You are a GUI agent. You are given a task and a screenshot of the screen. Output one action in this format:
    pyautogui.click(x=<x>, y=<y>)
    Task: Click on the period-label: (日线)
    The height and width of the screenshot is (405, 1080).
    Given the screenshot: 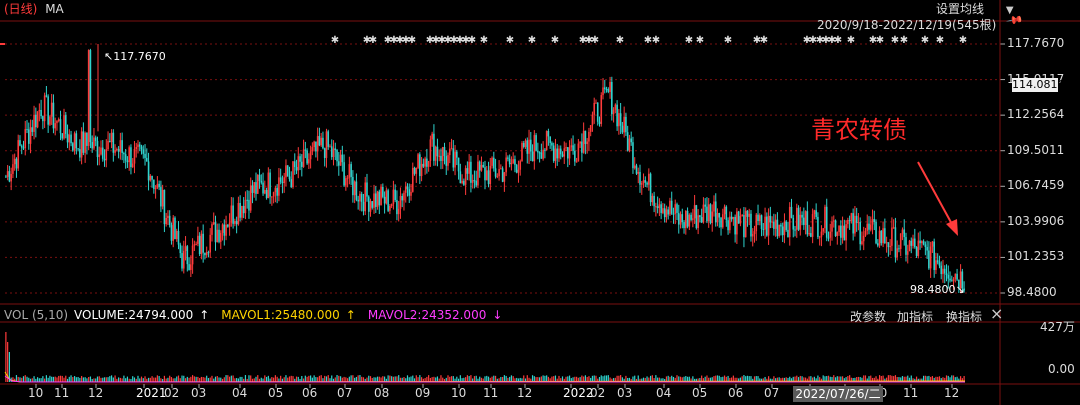 What is the action you would take?
    pyautogui.click(x=20, y=9)
    